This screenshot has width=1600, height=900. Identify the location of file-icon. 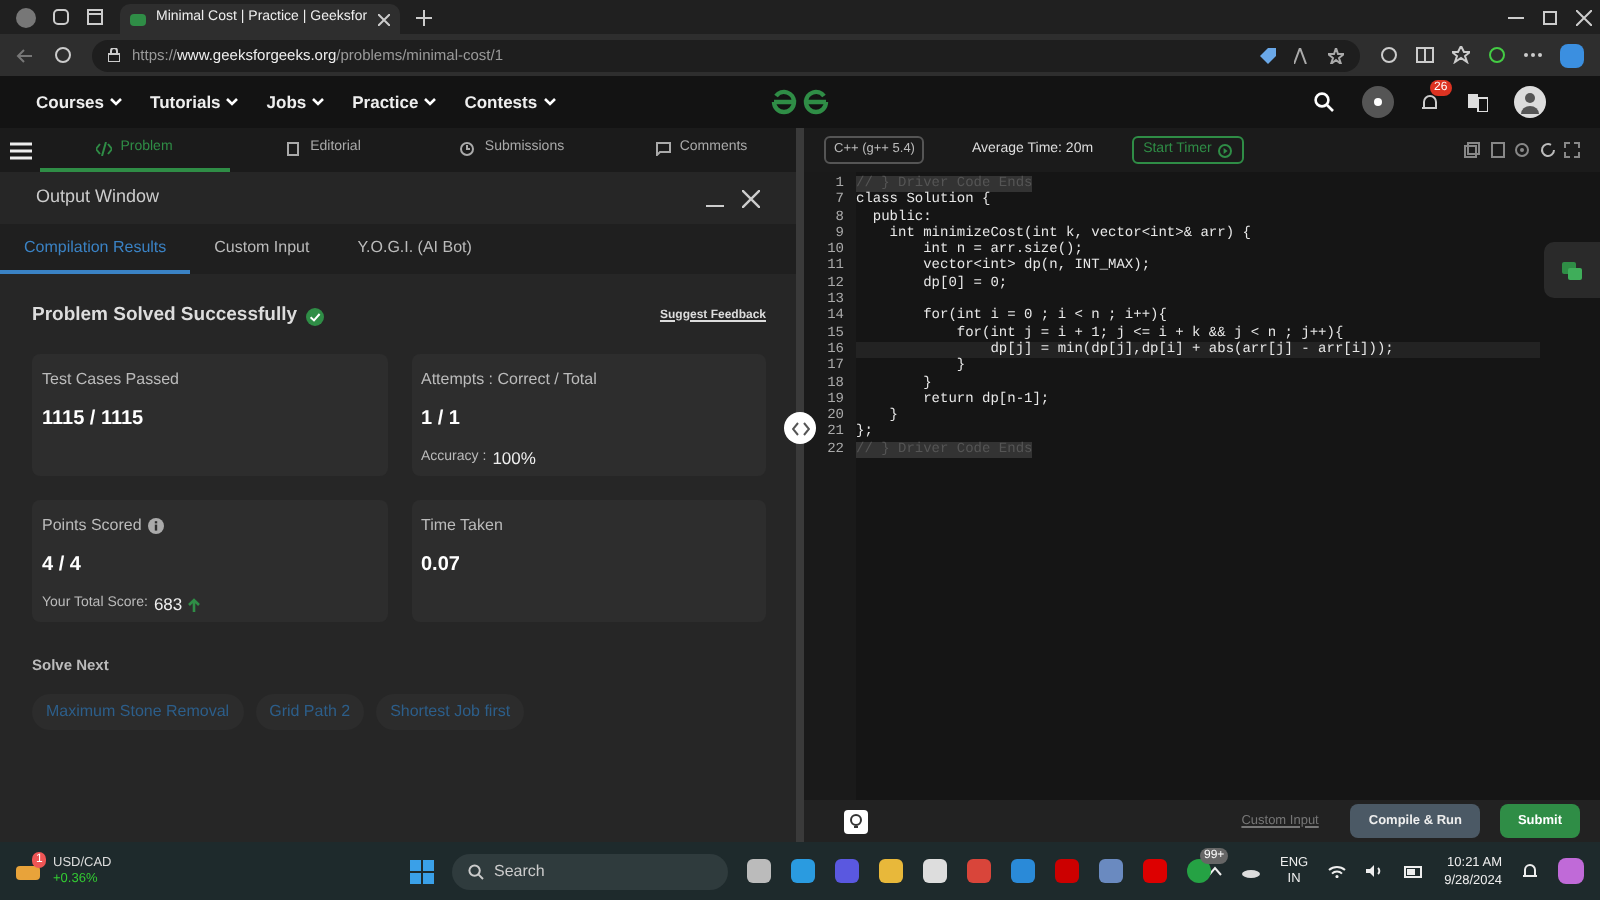
(1497, 150).